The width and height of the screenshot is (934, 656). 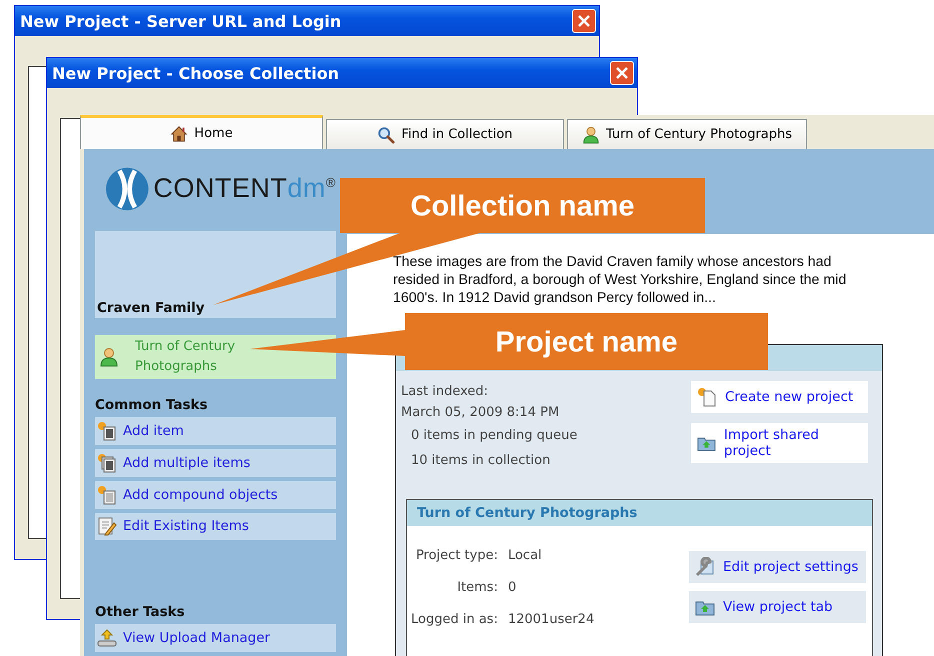 I want to click on collection-name: Craven Family, so click(x=151, y=308).